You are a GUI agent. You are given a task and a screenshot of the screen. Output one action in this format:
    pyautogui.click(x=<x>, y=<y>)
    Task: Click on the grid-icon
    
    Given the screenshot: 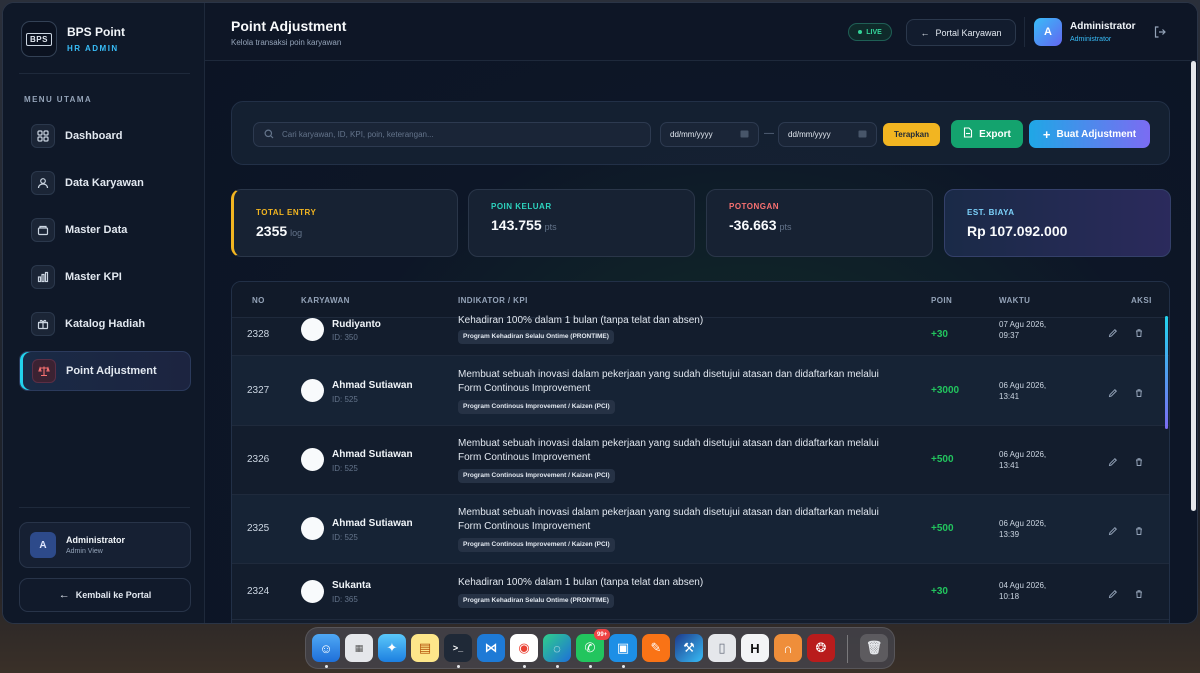 What is the action you would take?
    pyautogui.click(x=43, y=136)
    